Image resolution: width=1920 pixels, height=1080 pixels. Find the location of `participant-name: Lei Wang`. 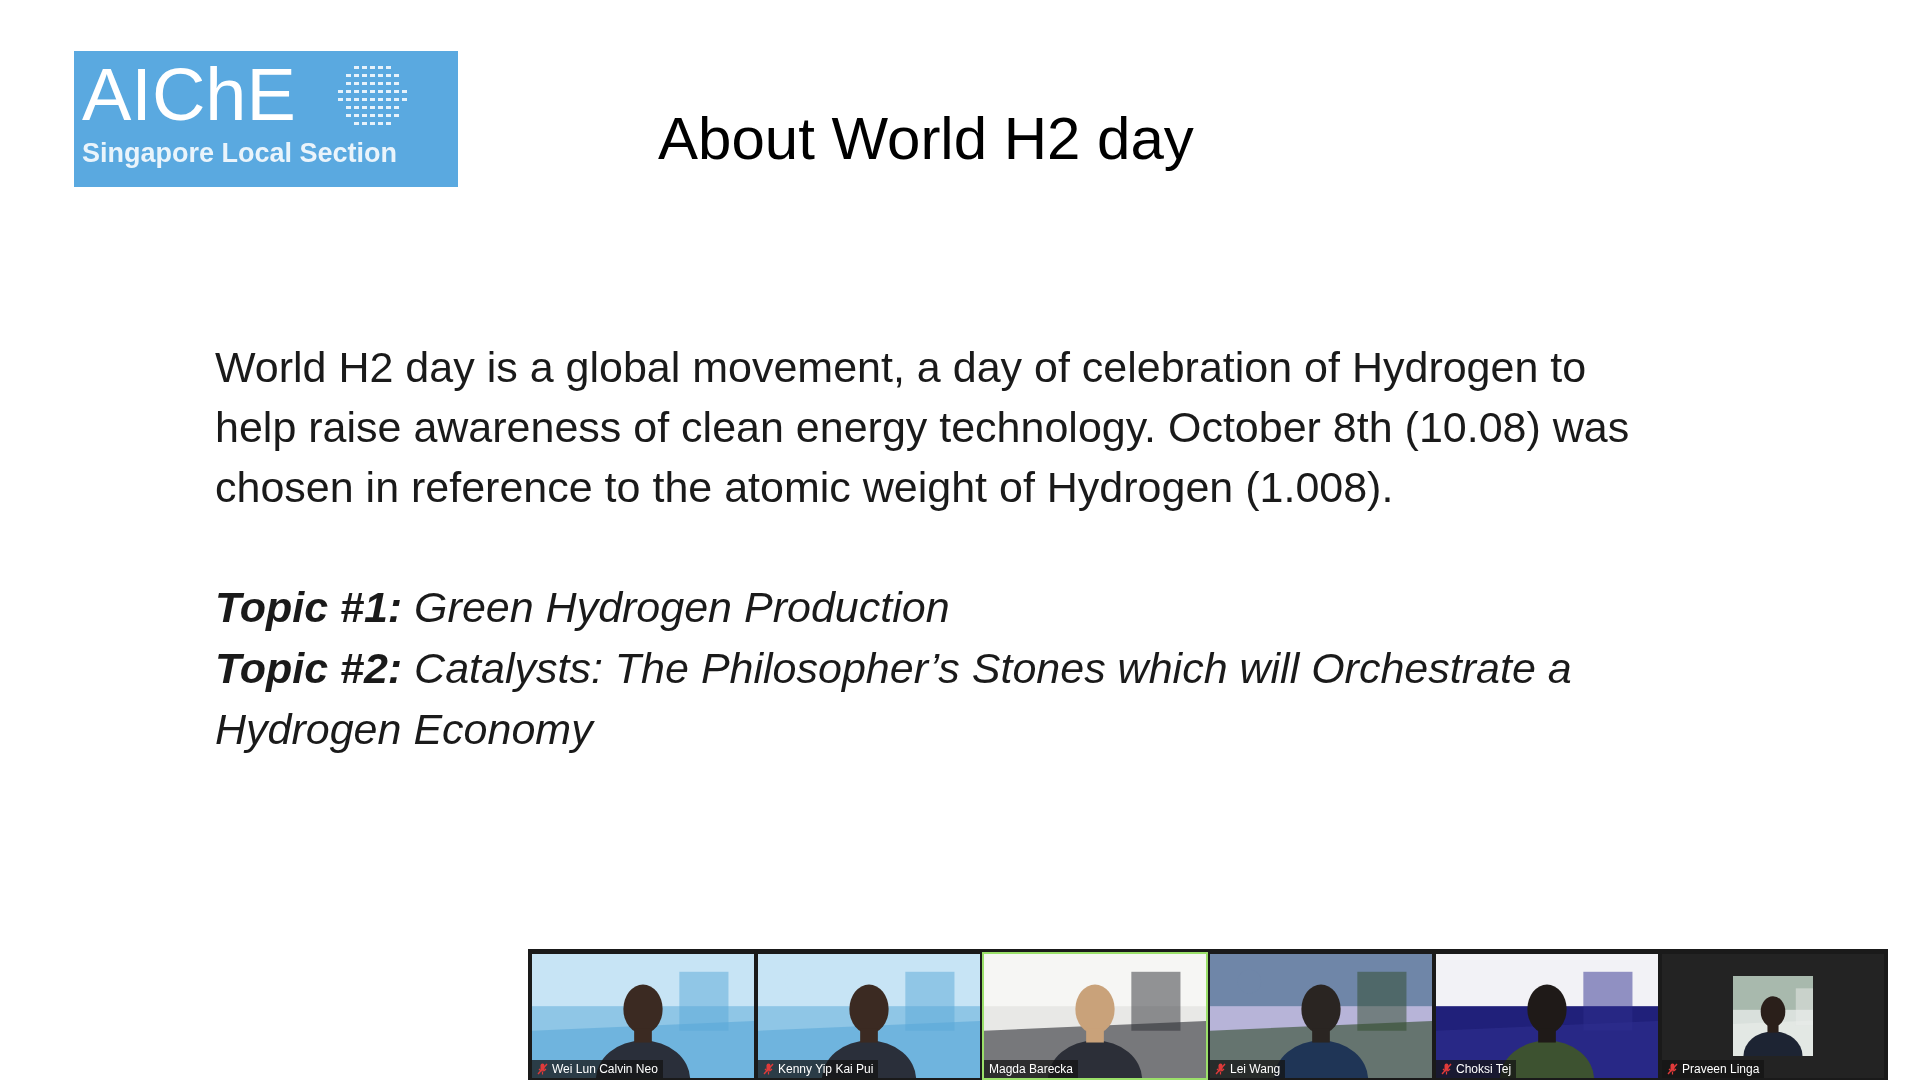

participant-name: Lei Wang is located at coordinates (1255, 1069).